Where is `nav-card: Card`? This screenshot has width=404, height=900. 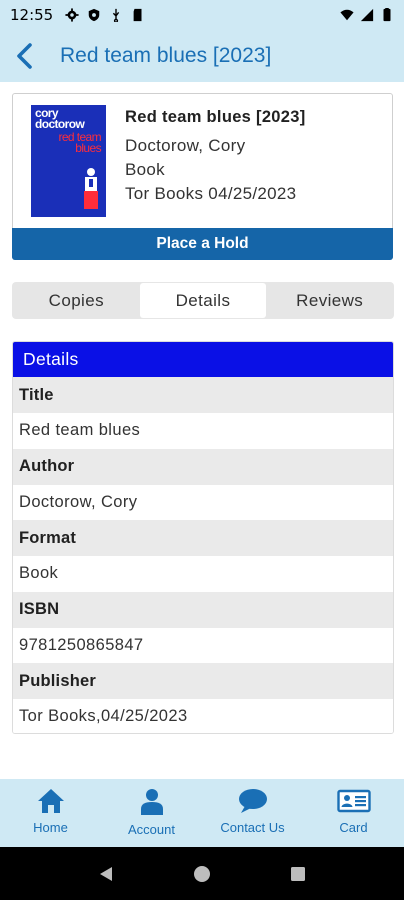
nav-card: Card is located at coordinates (353, 813).